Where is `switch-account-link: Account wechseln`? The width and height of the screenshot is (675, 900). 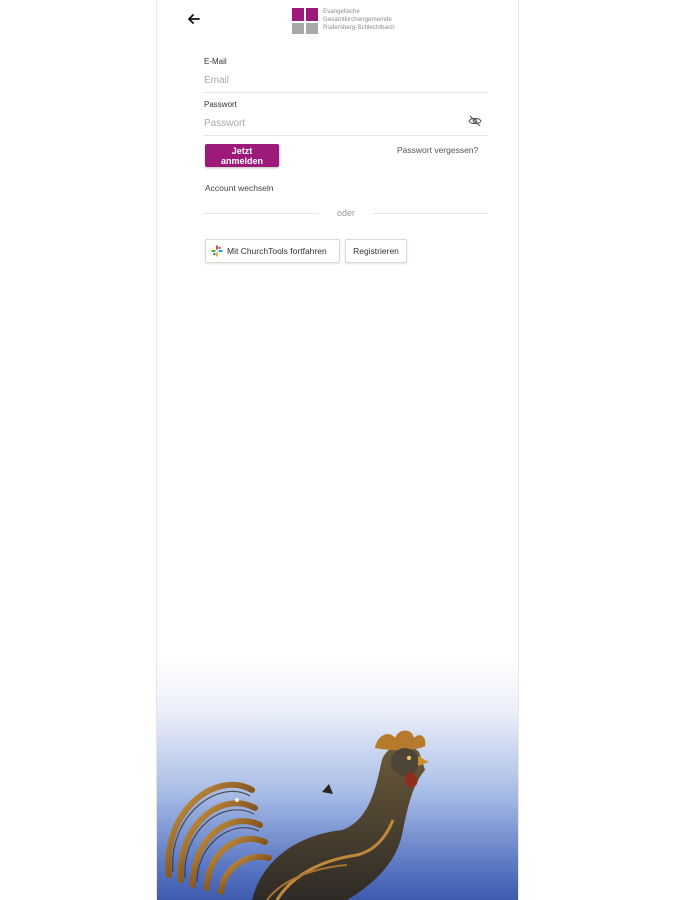
switch-account-link: Account wechseln is located at coordinates (239, 188).